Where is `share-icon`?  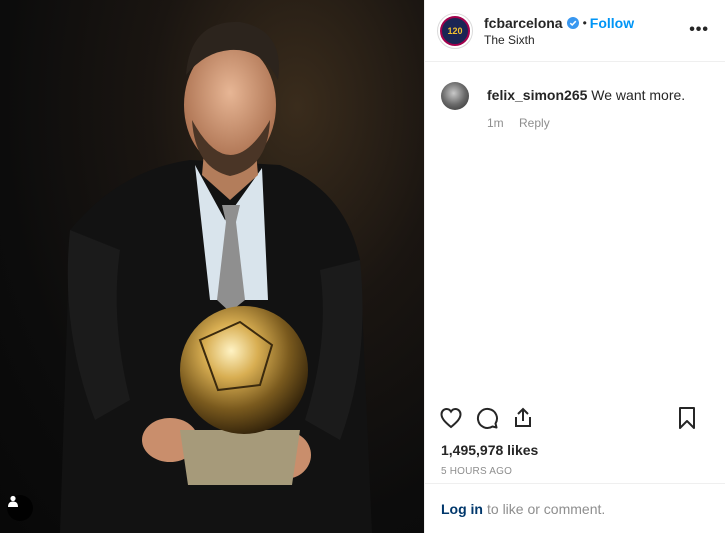 share-icon is located at coordinates (523, 418).